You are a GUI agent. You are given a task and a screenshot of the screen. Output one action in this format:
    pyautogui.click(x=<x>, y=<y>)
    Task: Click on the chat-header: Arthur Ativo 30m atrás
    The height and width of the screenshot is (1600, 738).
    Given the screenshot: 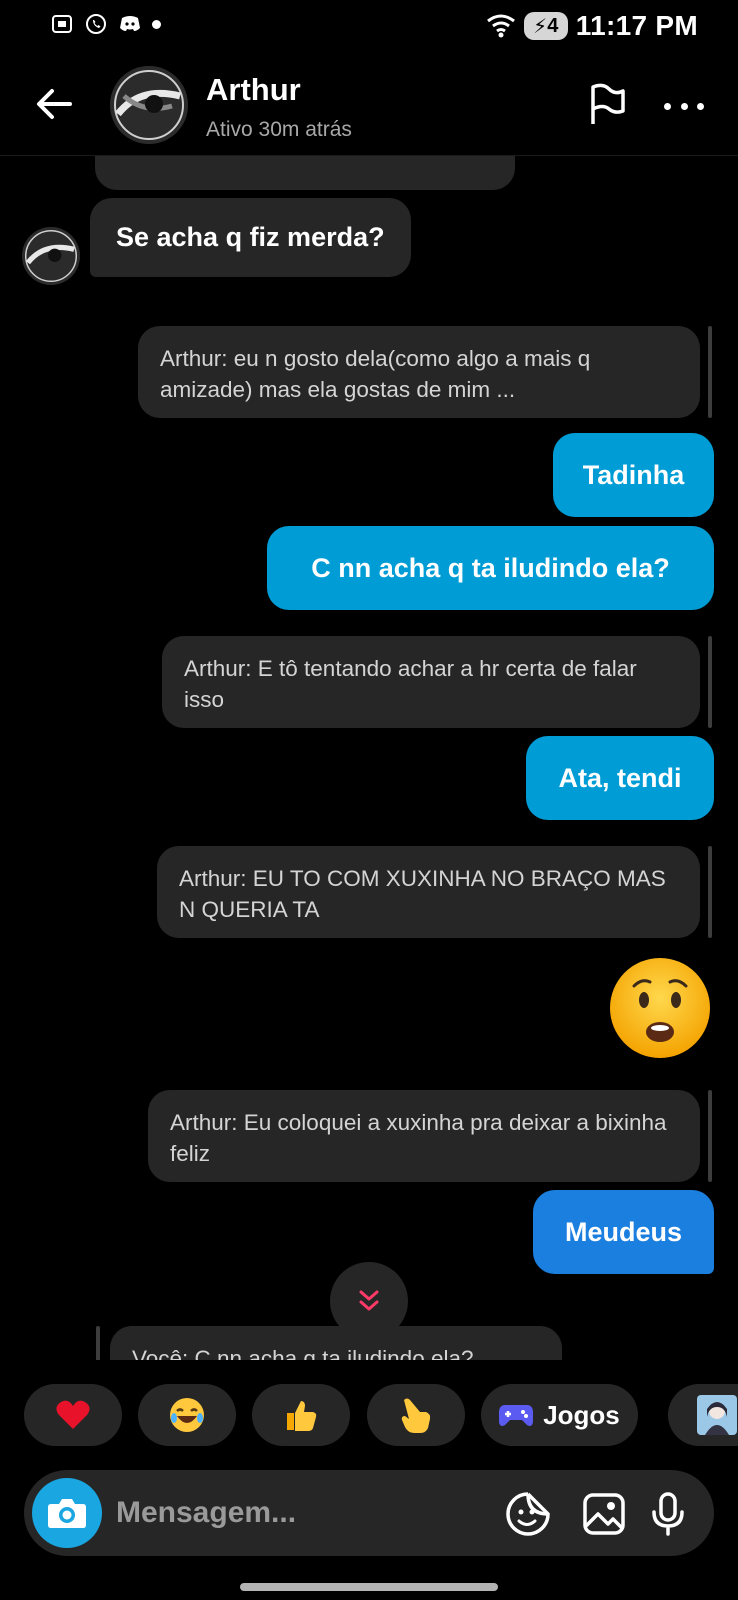 What is the action you would take?
    pyautogui.click(x=369, y=106)
    